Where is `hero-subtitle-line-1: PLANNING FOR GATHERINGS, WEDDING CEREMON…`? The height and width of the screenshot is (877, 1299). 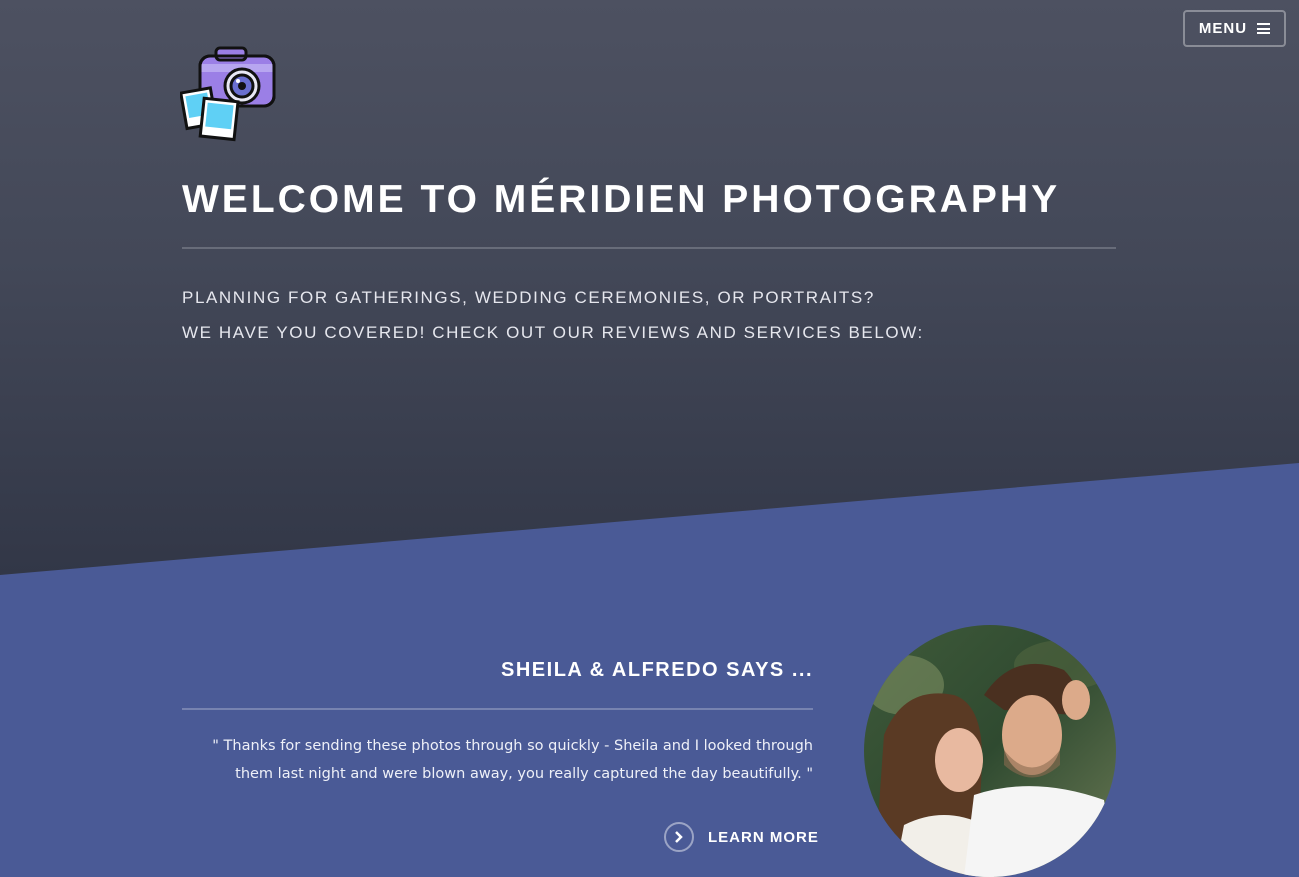
hero-subtitle-line-1: PLANNING FOR GATHERINGS, WEDDING CEREMON… is located at coordinates (528, 297).